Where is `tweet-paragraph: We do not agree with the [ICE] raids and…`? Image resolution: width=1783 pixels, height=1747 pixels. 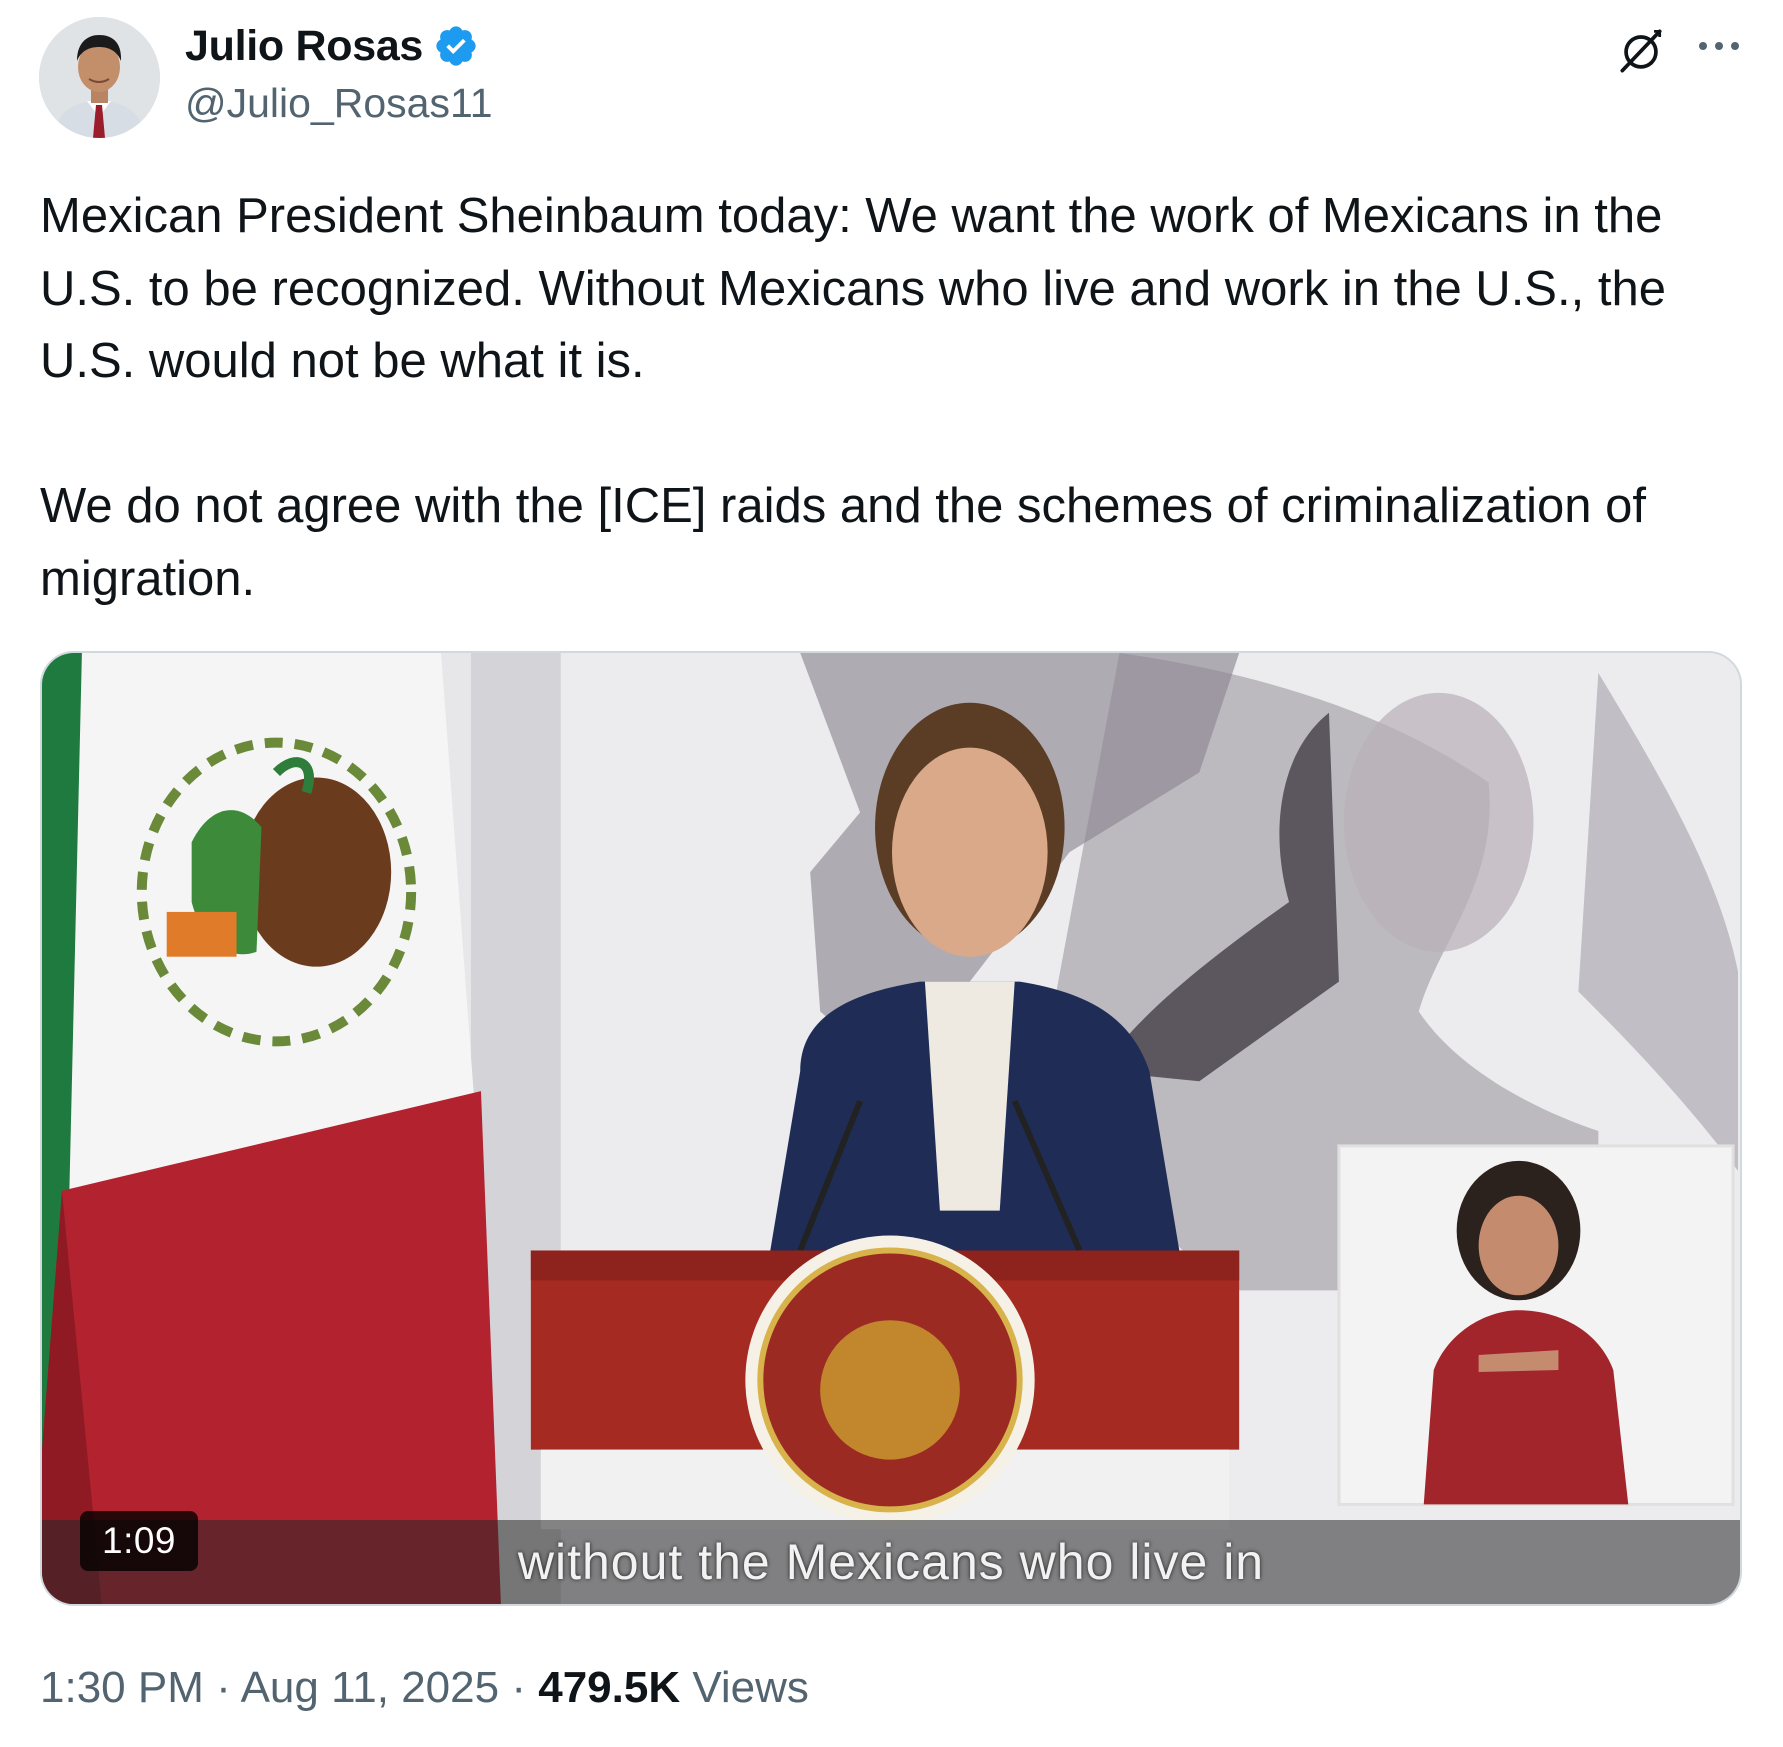 tweet-paragraph: We do not agree with the [ICE] raids and… is located at coordinates (843, 542).